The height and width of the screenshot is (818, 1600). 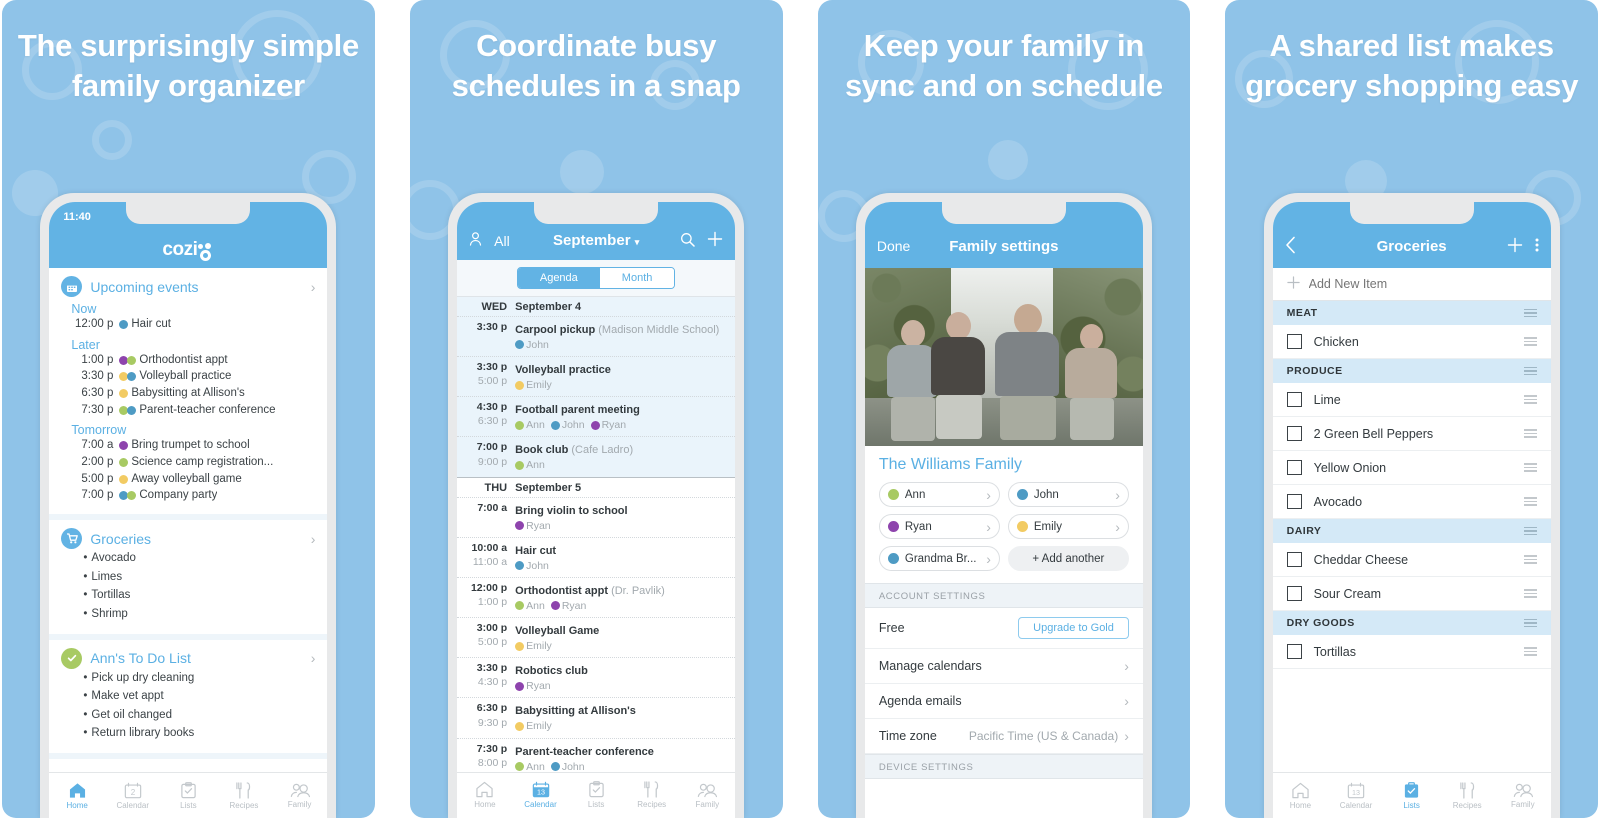 I want to click on event-row: 6:30 p Babysitting at Allison's, so click(x=188, y=393).